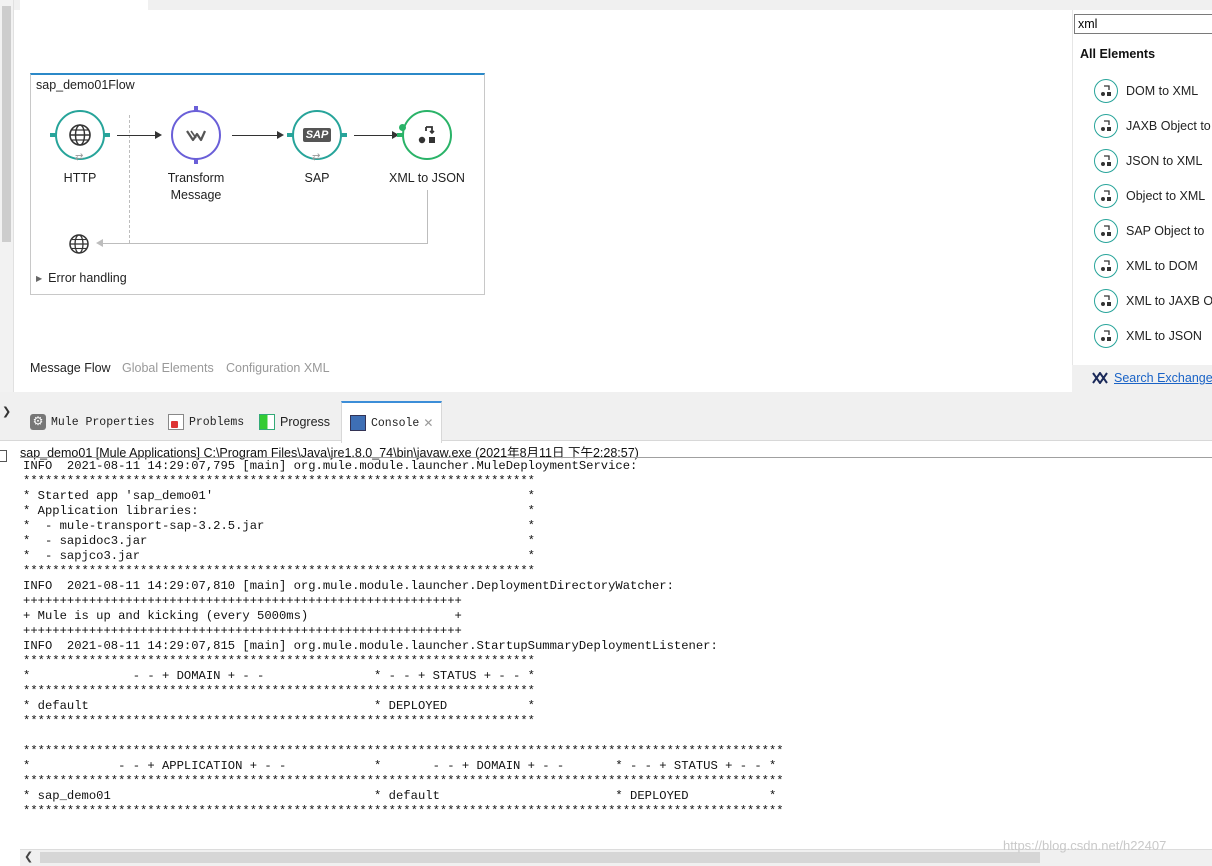 The image size is (1212, 866). I want to click on xml-to-json-node, so click(427, 135).